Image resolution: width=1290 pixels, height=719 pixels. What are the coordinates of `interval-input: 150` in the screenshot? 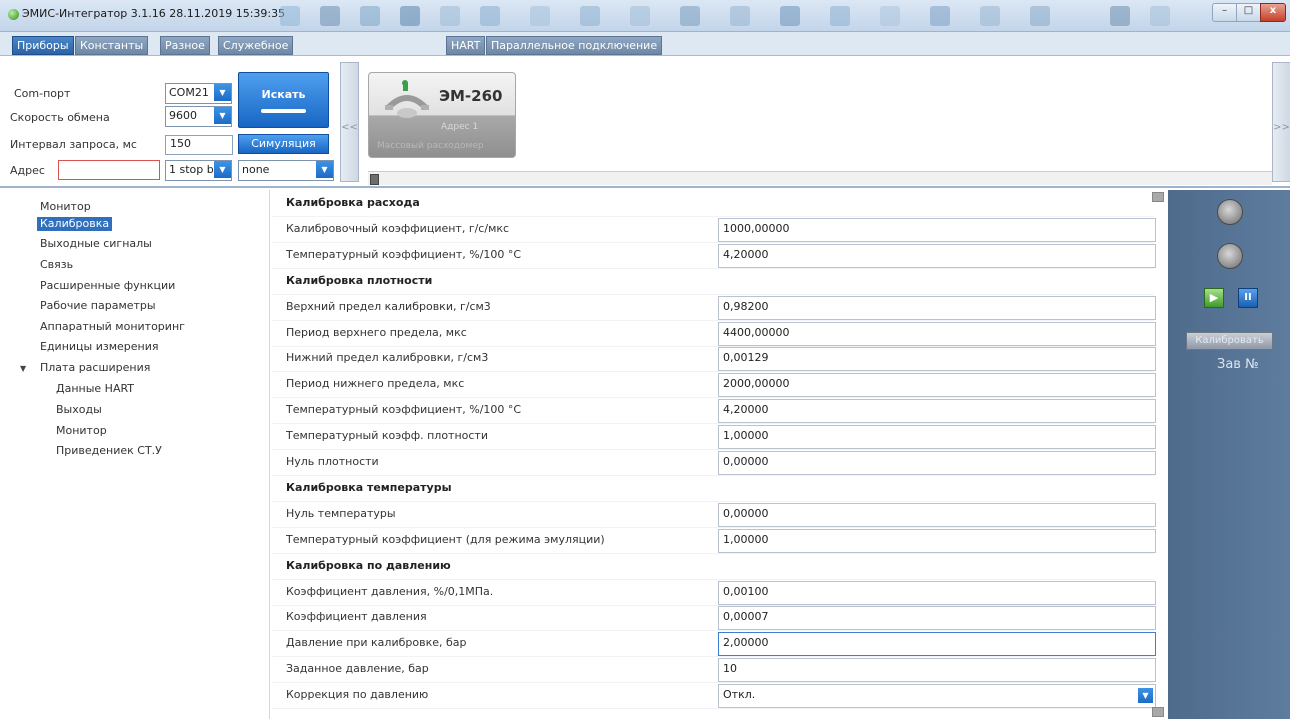 It's located at (199, 145).